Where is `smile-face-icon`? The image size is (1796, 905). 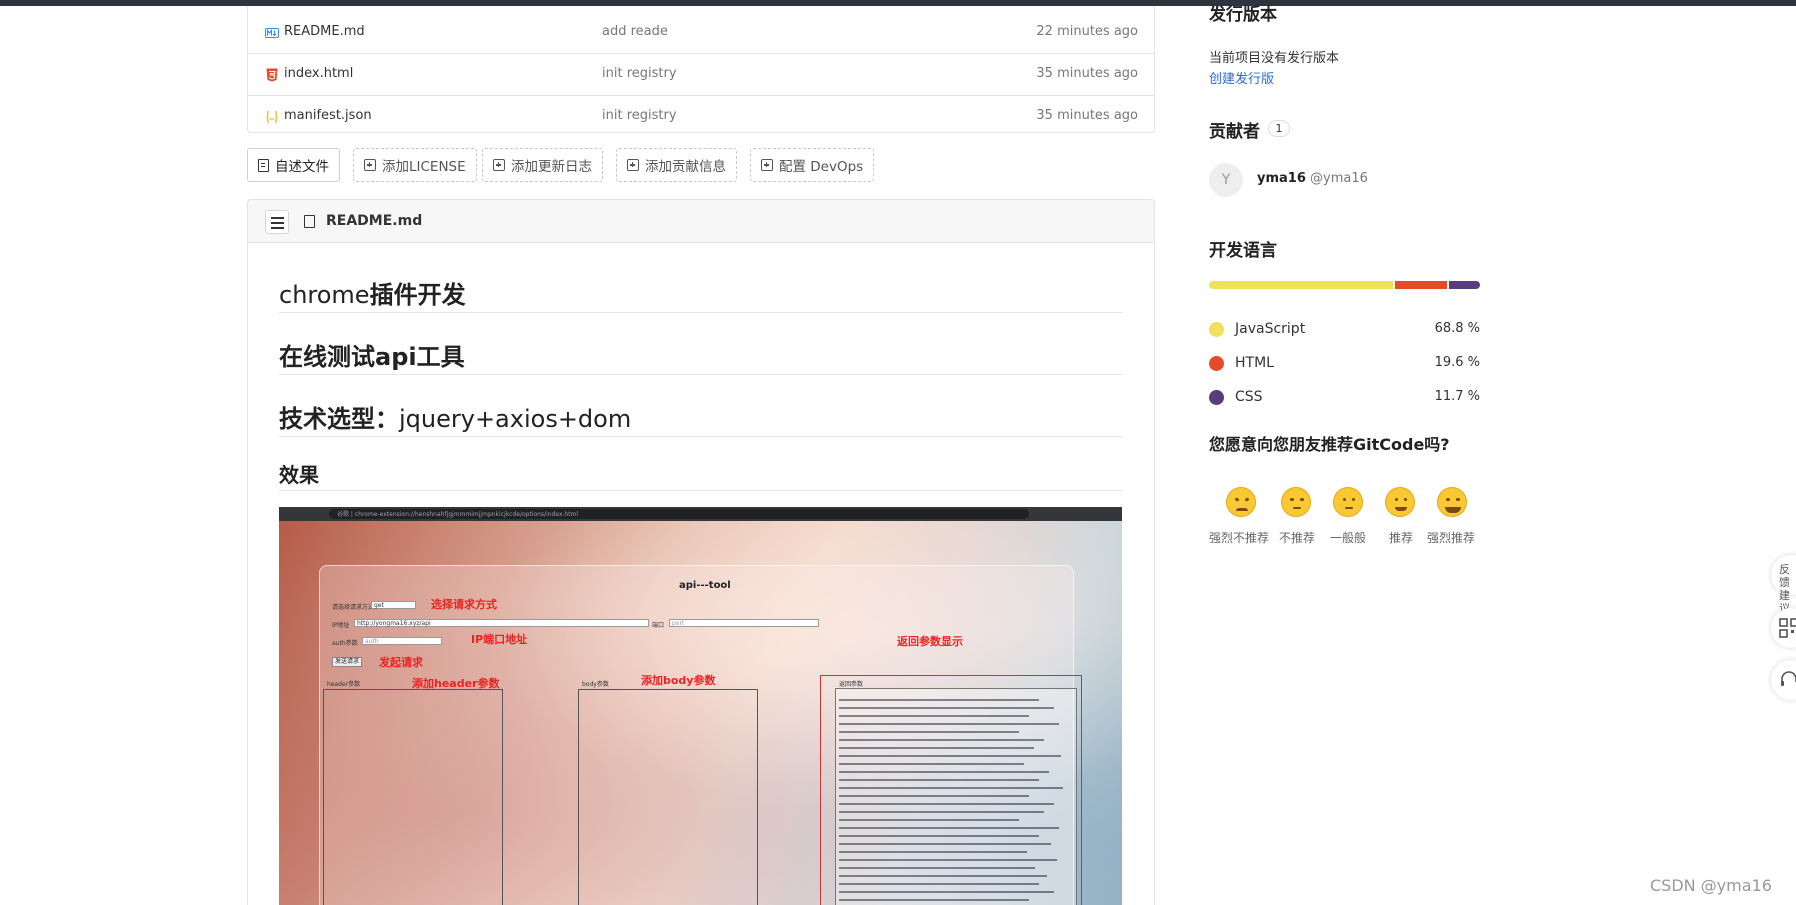
smile-face-icon is located at coordinates (1400, 502).